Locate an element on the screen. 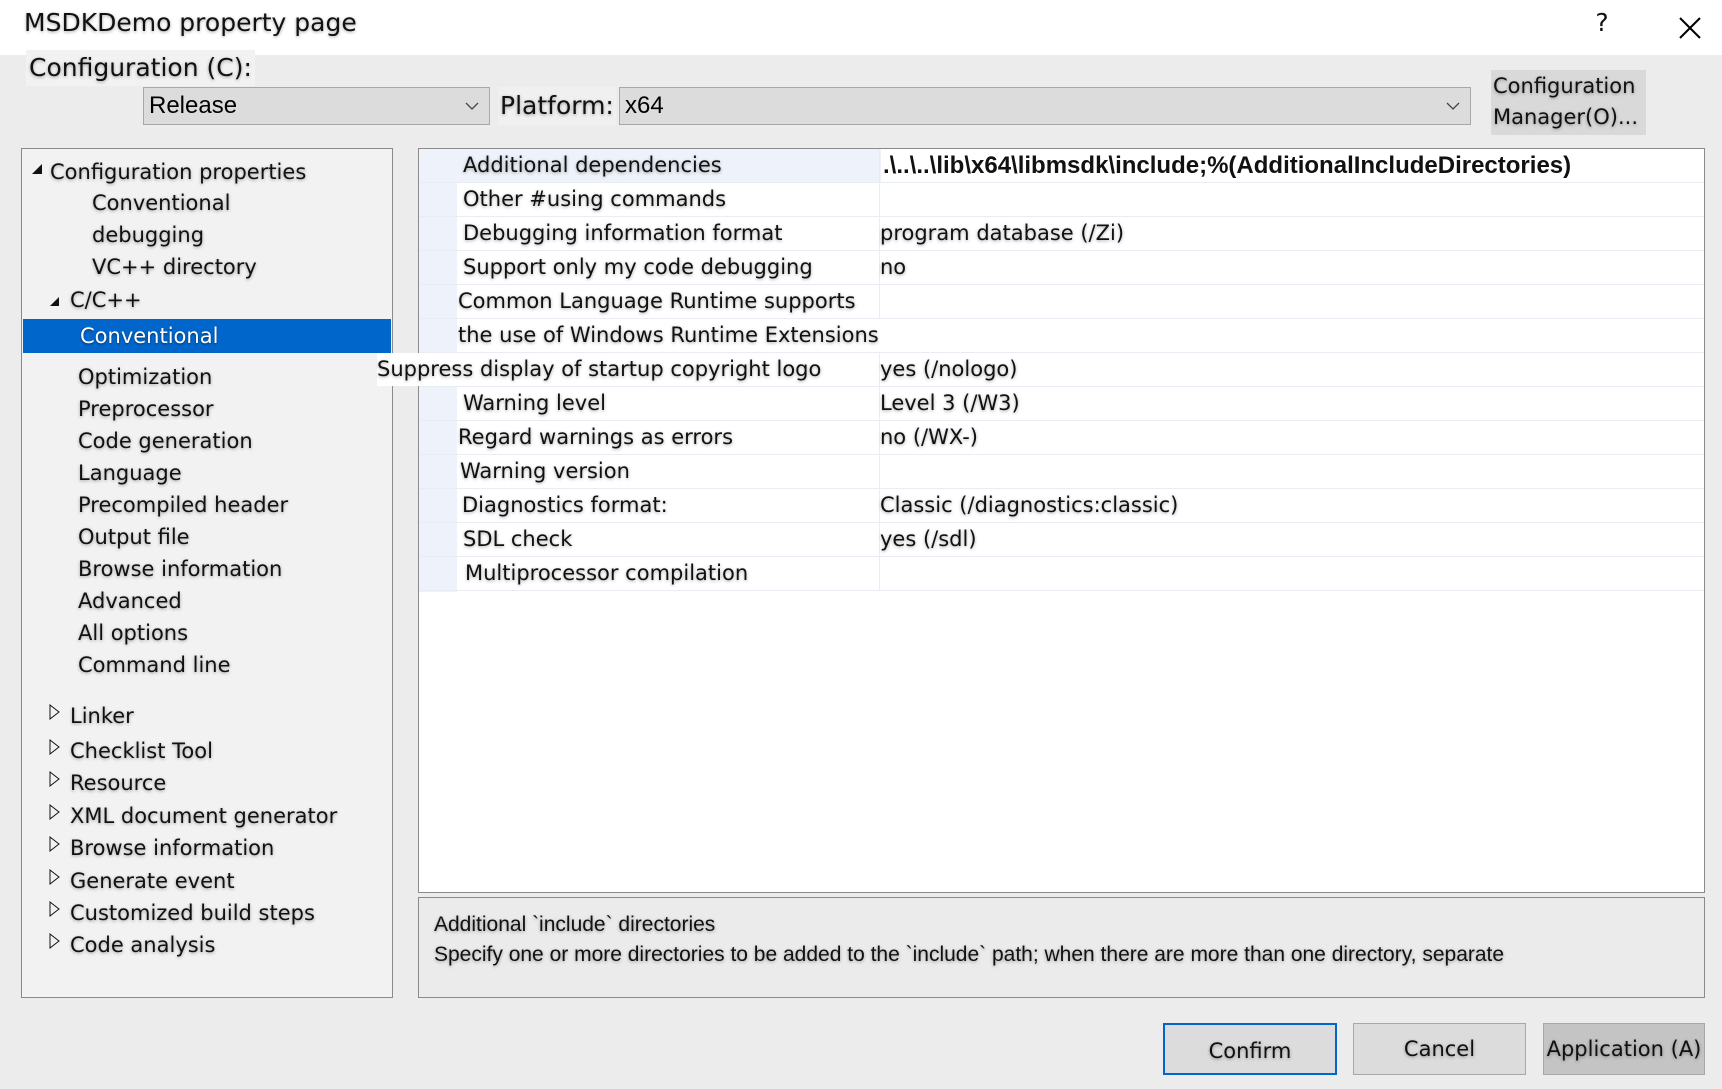  property-row: the use of Windows Runtime Extensions is located at coordinates (1061, 336).